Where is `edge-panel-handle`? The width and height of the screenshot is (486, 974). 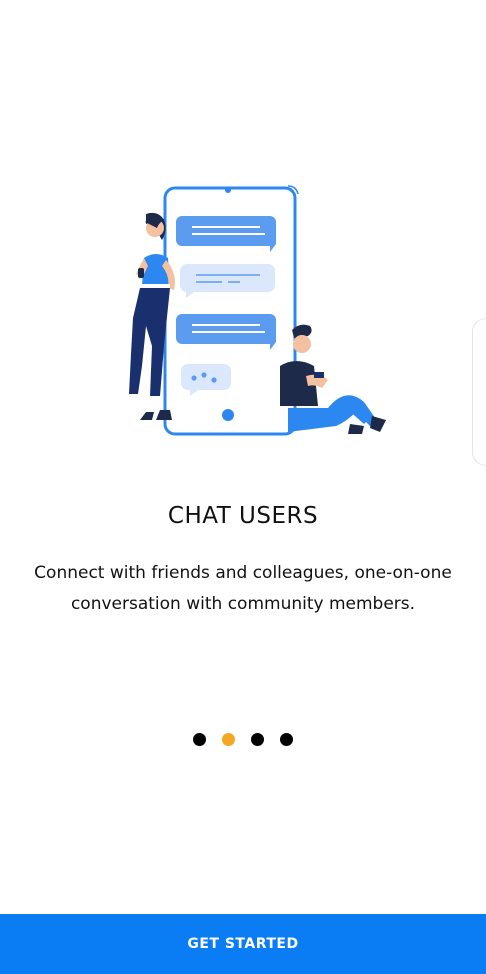 edge-panel-handle is located at coordinates (479, 392).